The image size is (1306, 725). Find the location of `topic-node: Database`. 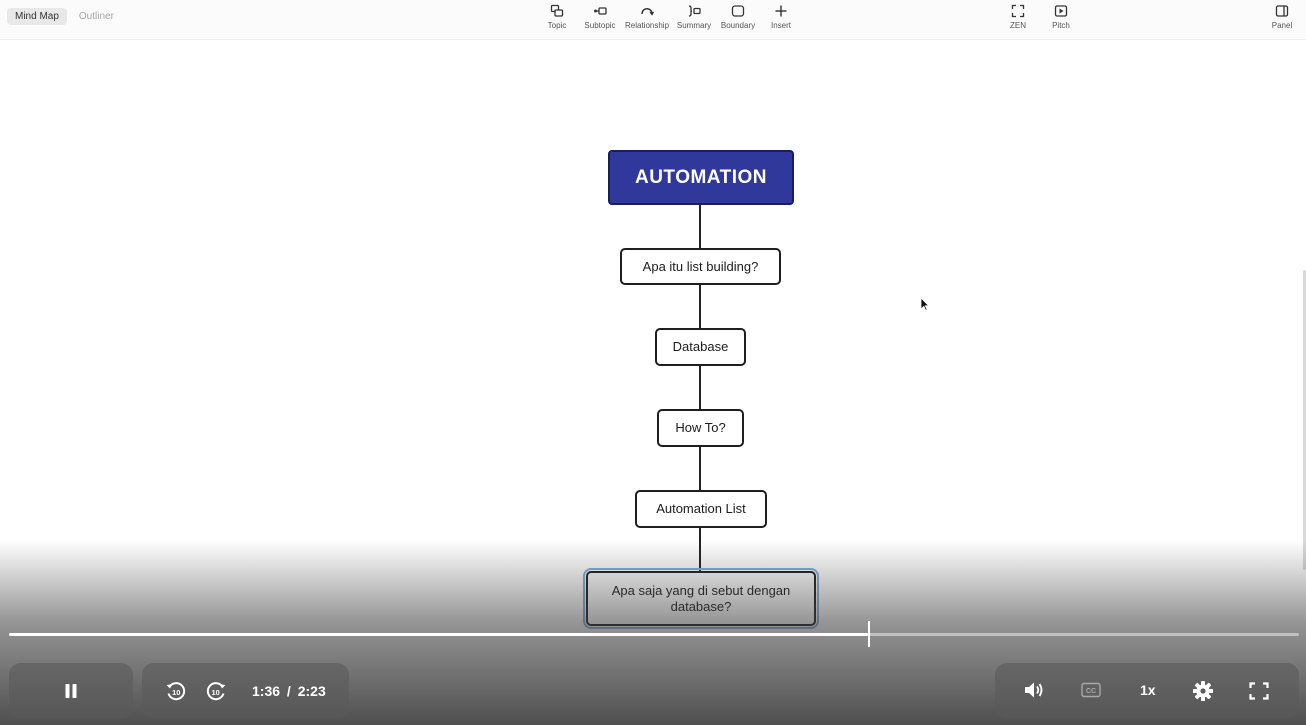

topic-node: Database is located at coordinates (700, 347).